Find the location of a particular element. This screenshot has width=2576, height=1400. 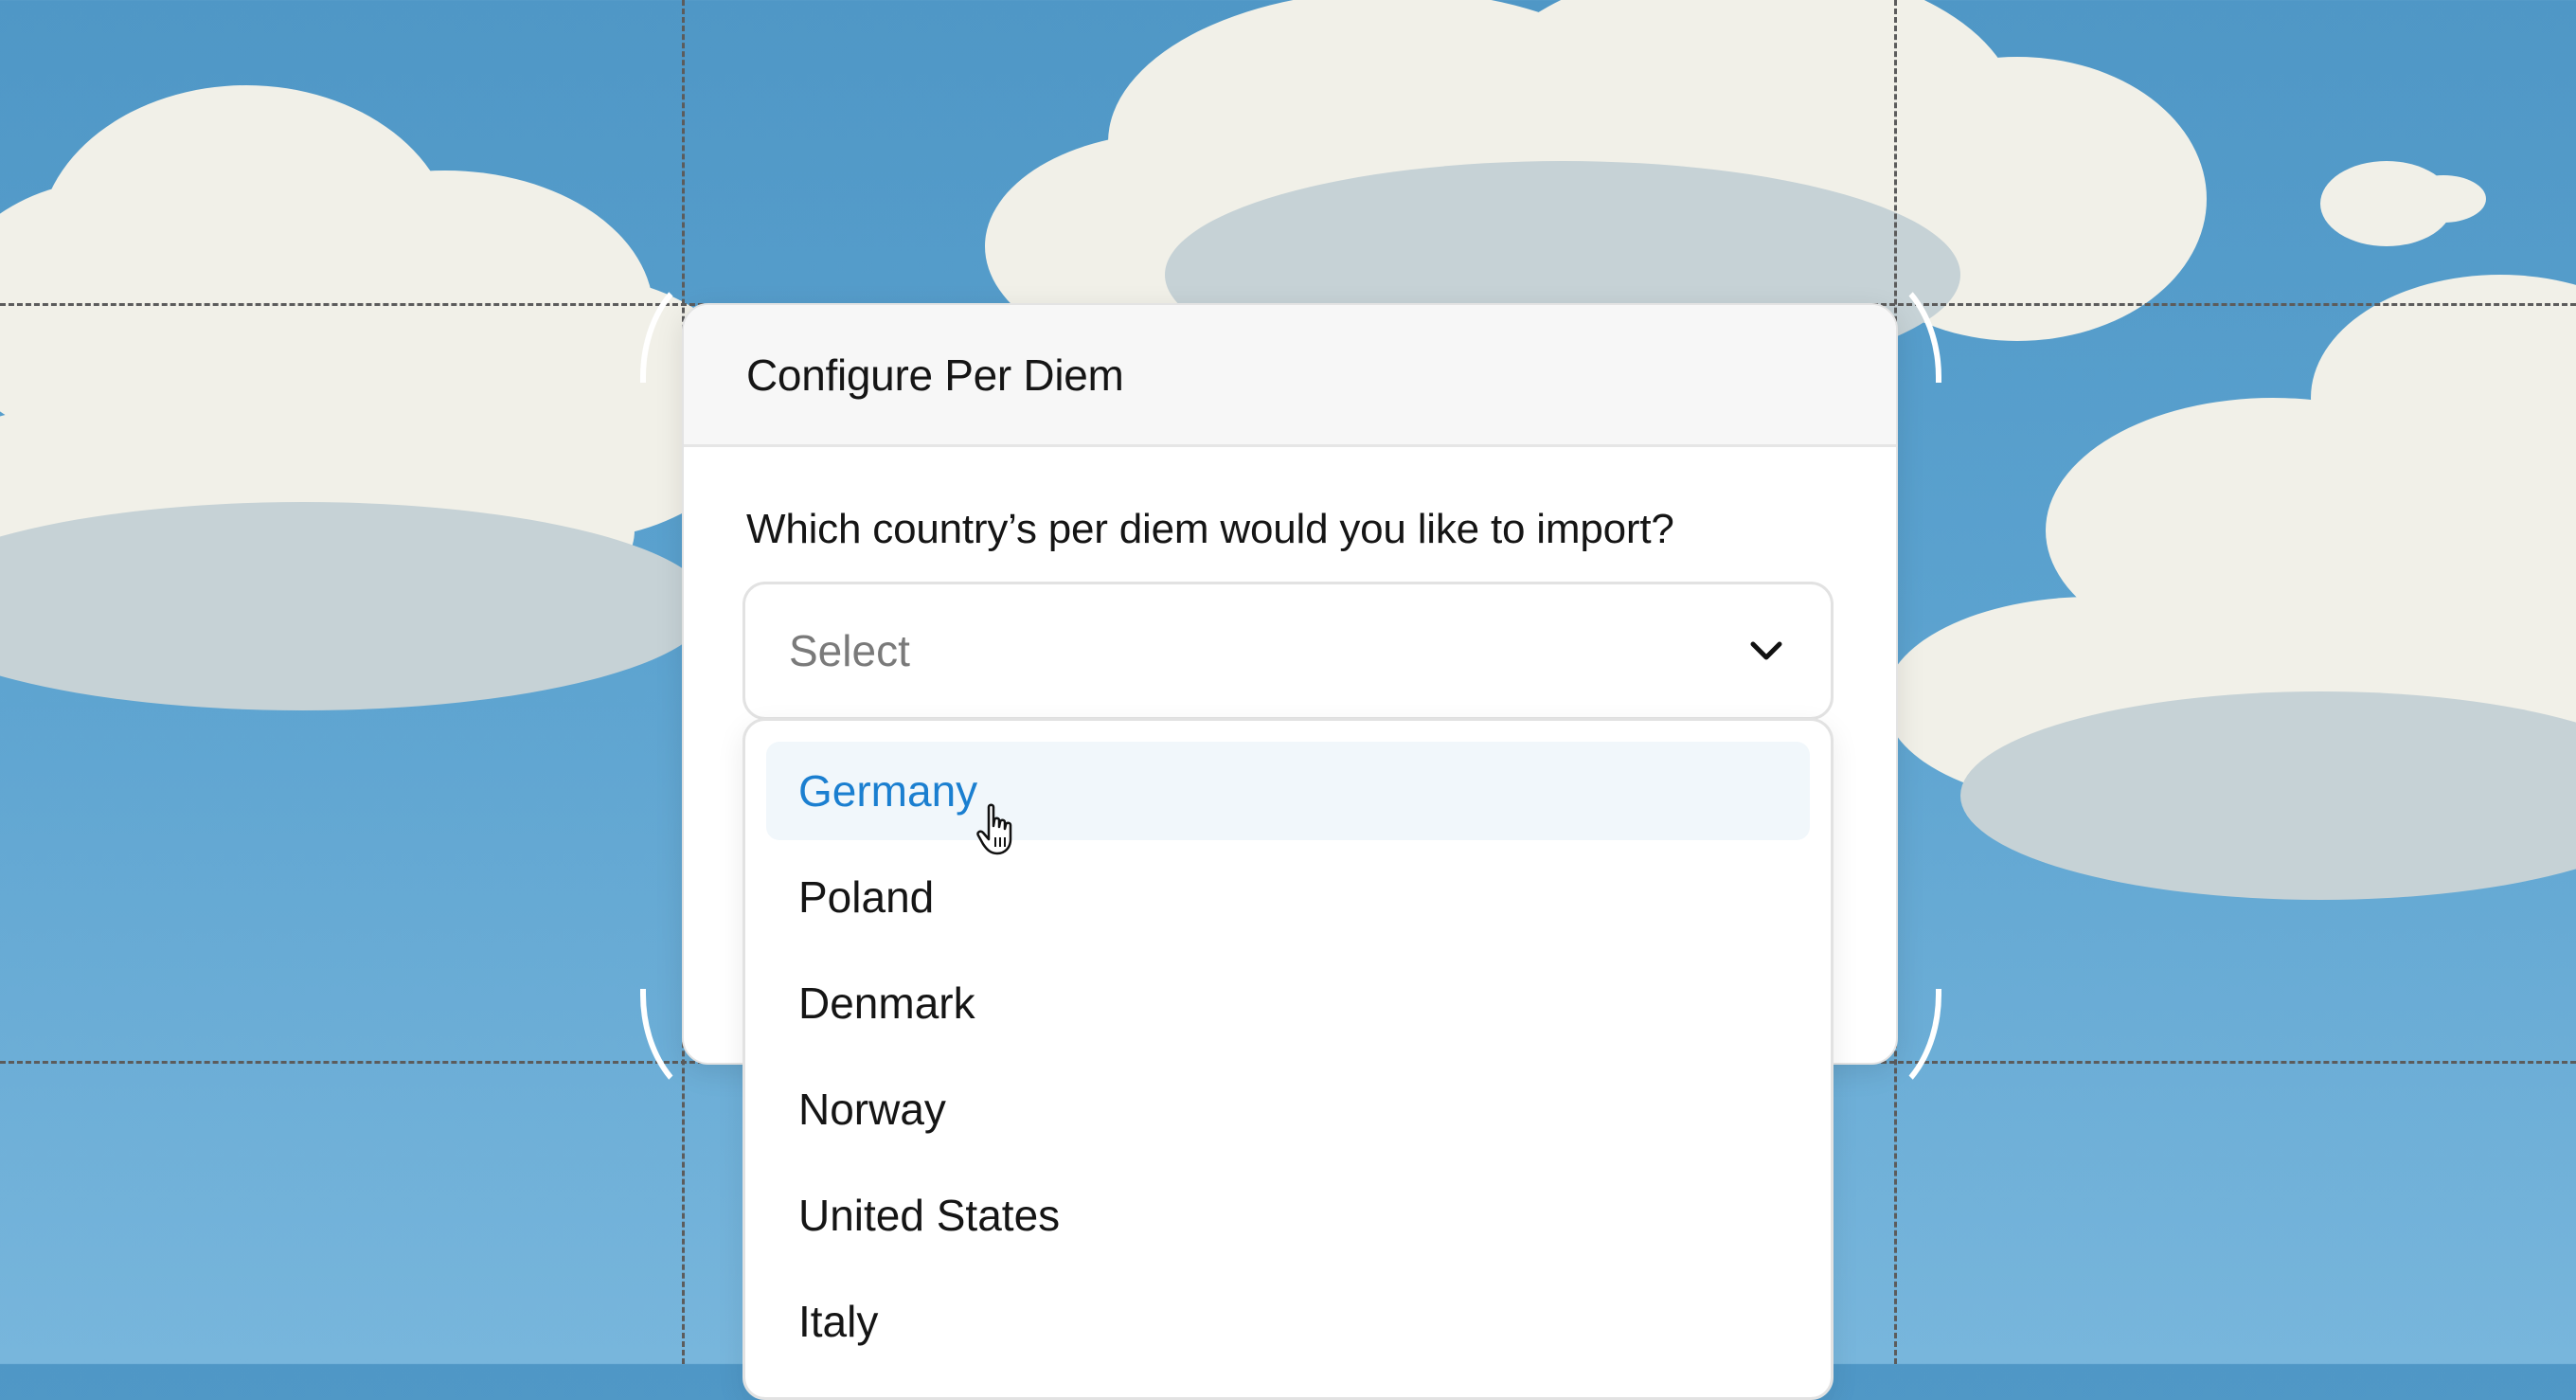

country-select: Select is located at coordinates (1288, 651).